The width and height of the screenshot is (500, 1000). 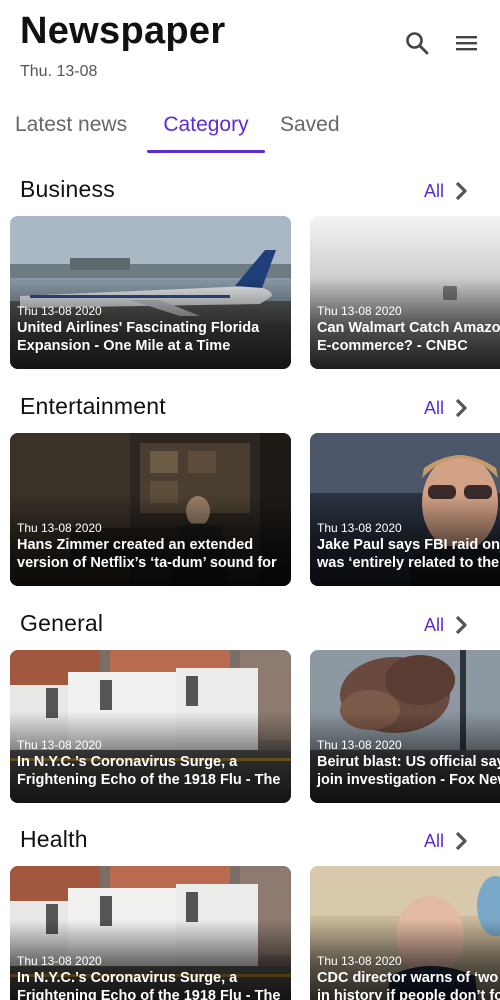 I want to click on article-title-line: in history if people don’t fo, so click(x=408, y=994).